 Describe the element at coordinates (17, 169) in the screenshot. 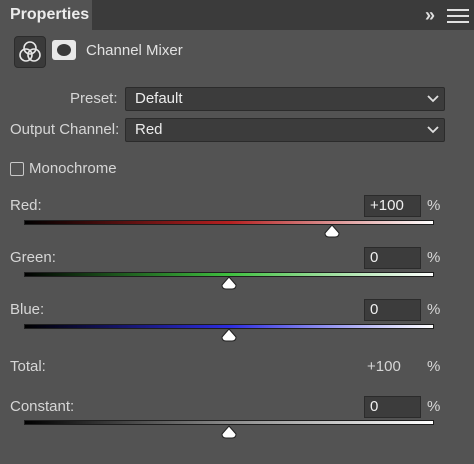

I see `monochrome-checkbox` at that location.